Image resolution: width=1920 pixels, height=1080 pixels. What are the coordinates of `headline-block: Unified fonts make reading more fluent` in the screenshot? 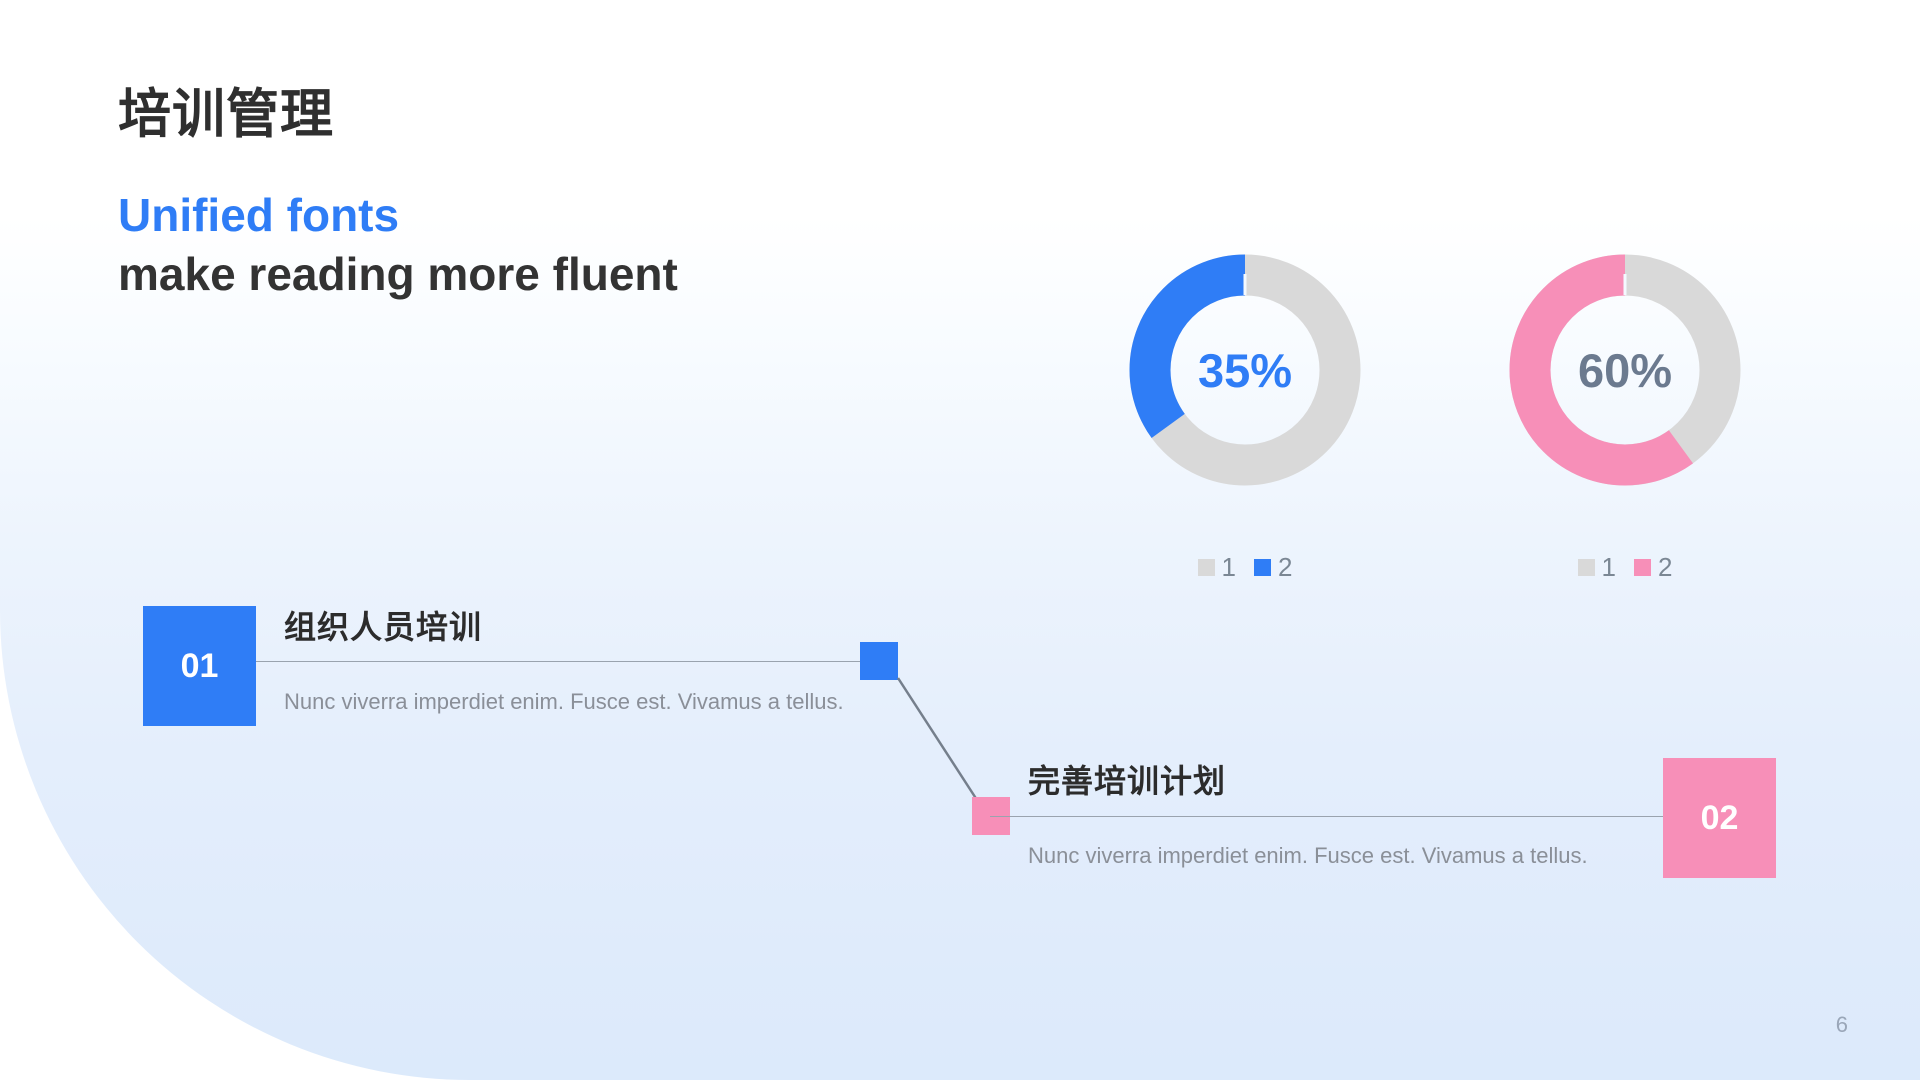 It's located at (398, 245).